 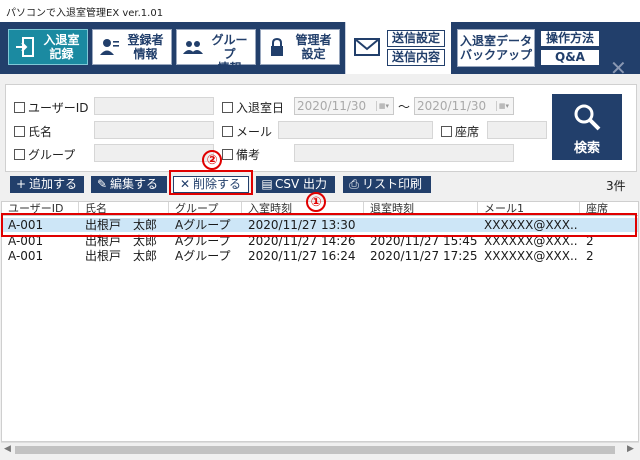 I want to click on user-id-filter: ユーザーID, so click(x=51, y=107).